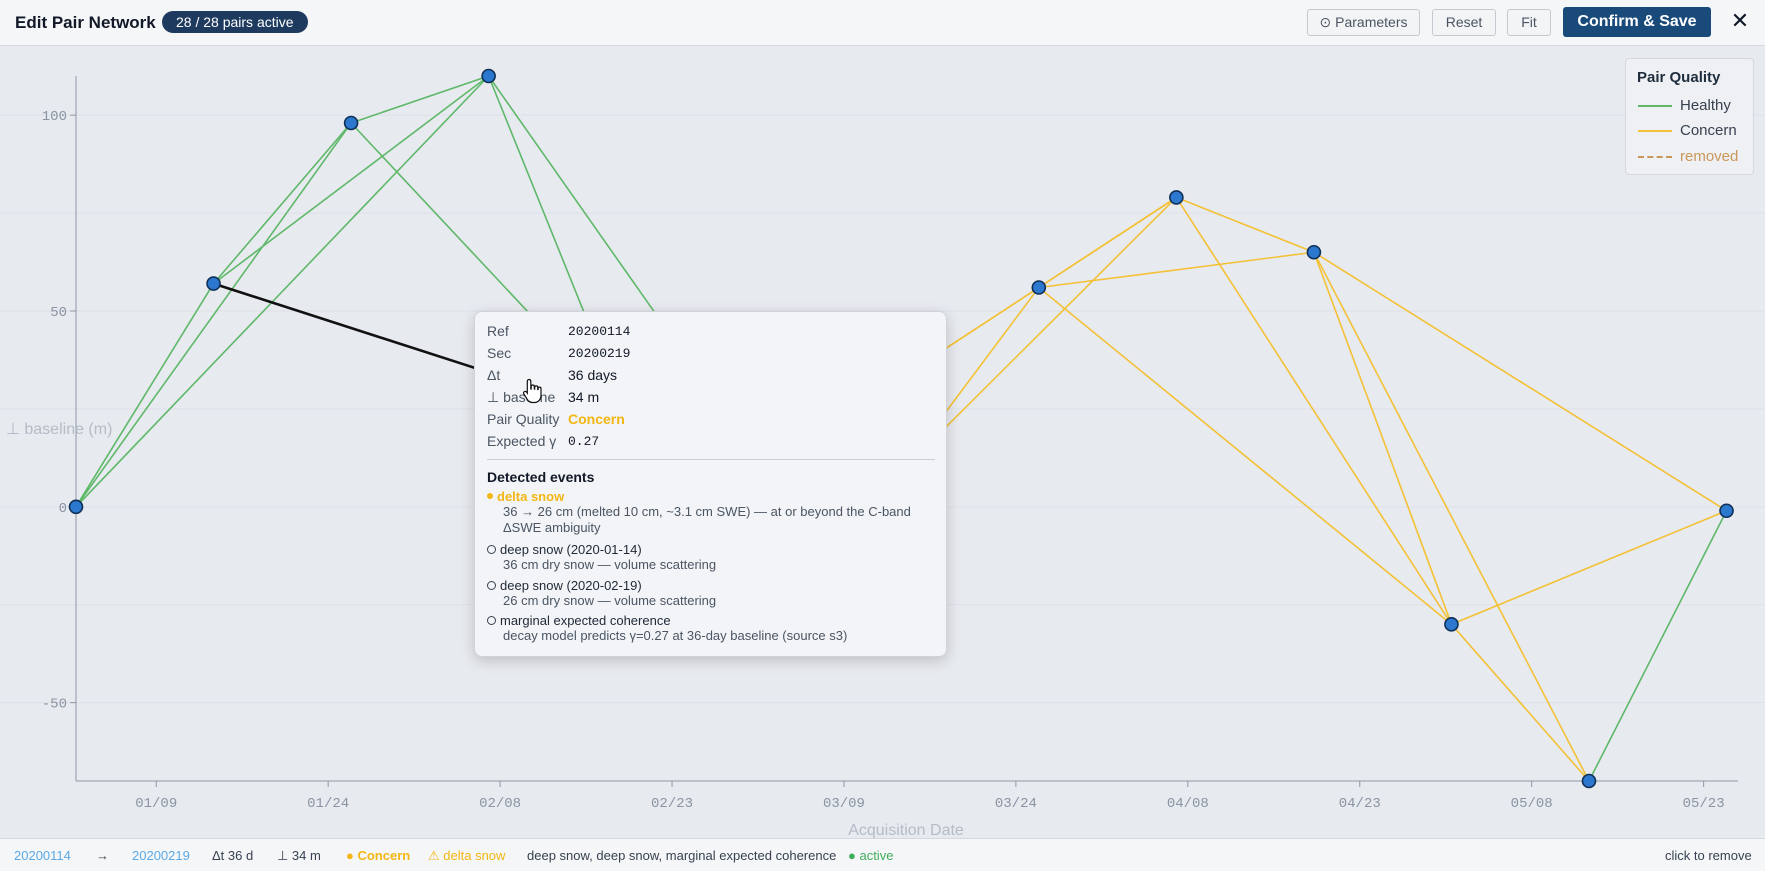 This screenshot has height=871, width=1765. Describe the element at coordinates (42, 855) in the screenshot. I see `status-ref-date: 20200114` at that location.